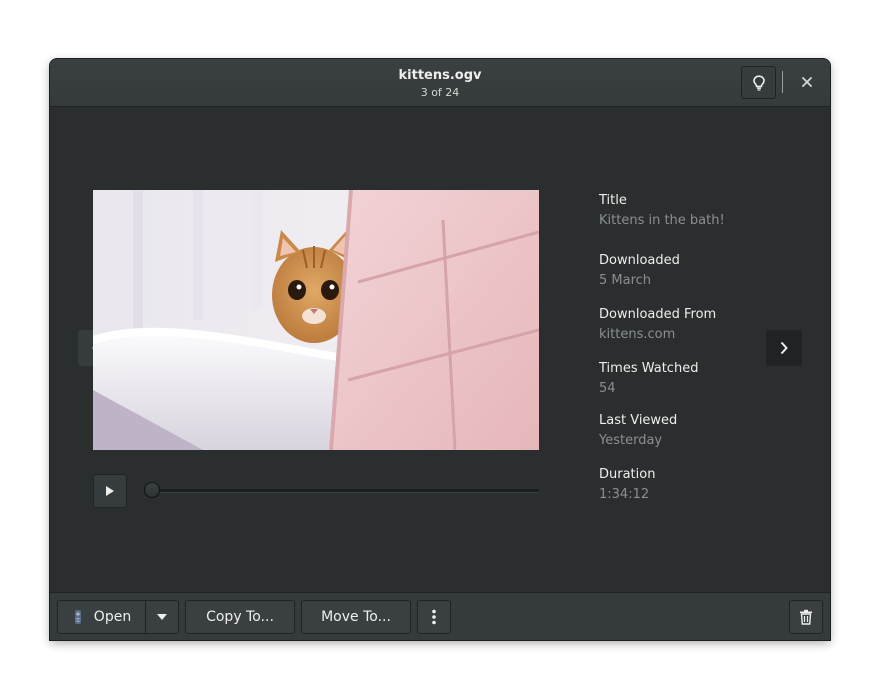  Describe the element at coordinates (152, 490) in the screenshot. I see `seek-handle` at that location.